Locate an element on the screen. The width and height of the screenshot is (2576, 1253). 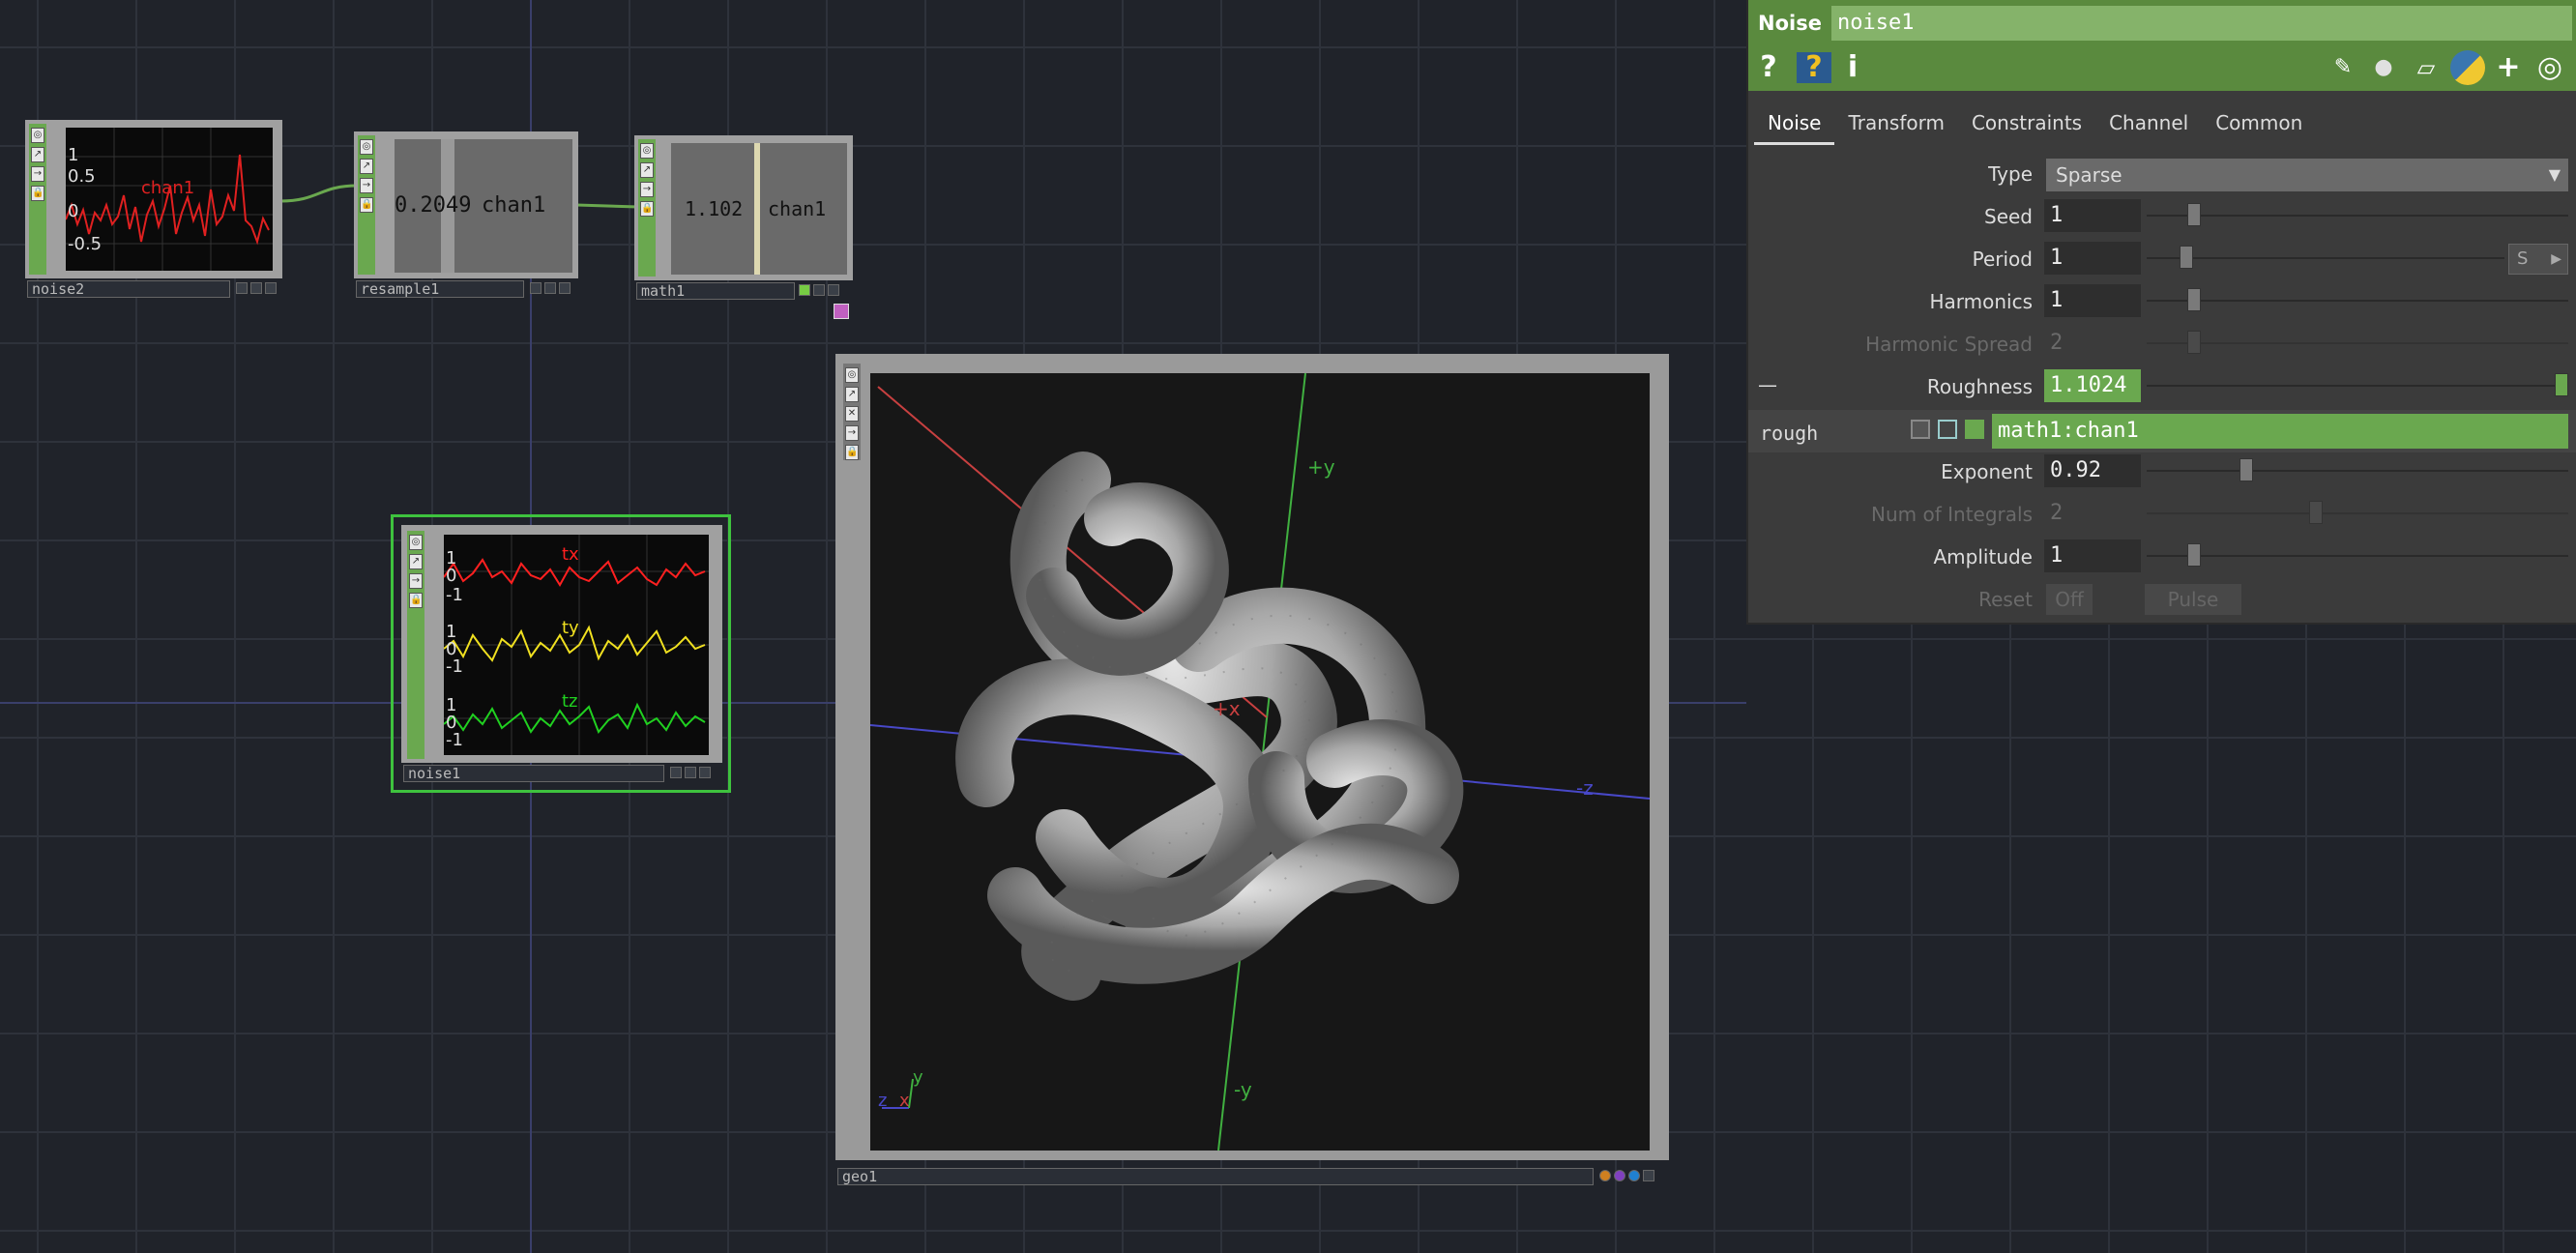
exponent-field: 0.92 is located at coordinates (2092, 471).